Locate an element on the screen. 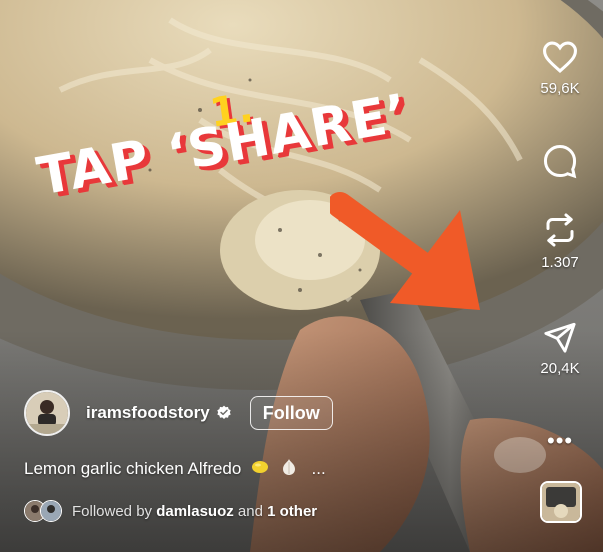 Image resolution: width=603 pixels, height=552 pixels. repost-button: 1.307 is located at coordinates (560, 241).